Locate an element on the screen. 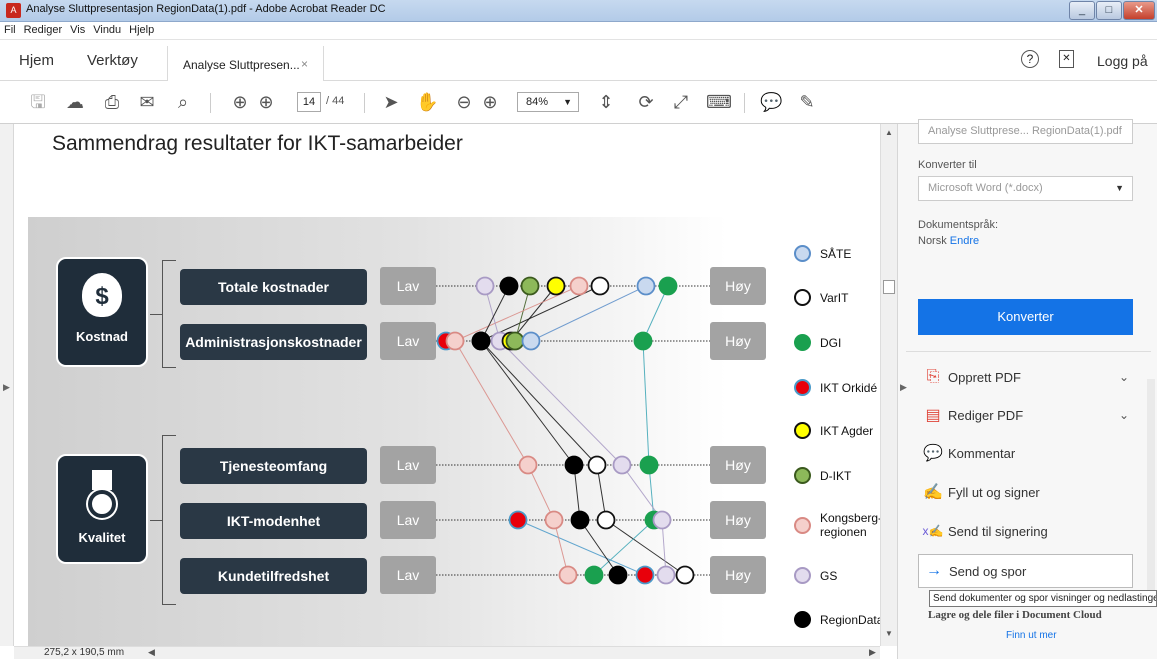 The width and height of the screenshot is (1157, 659). tool-comment: 💬 Kommentar is located at coordinates (1025, 453).